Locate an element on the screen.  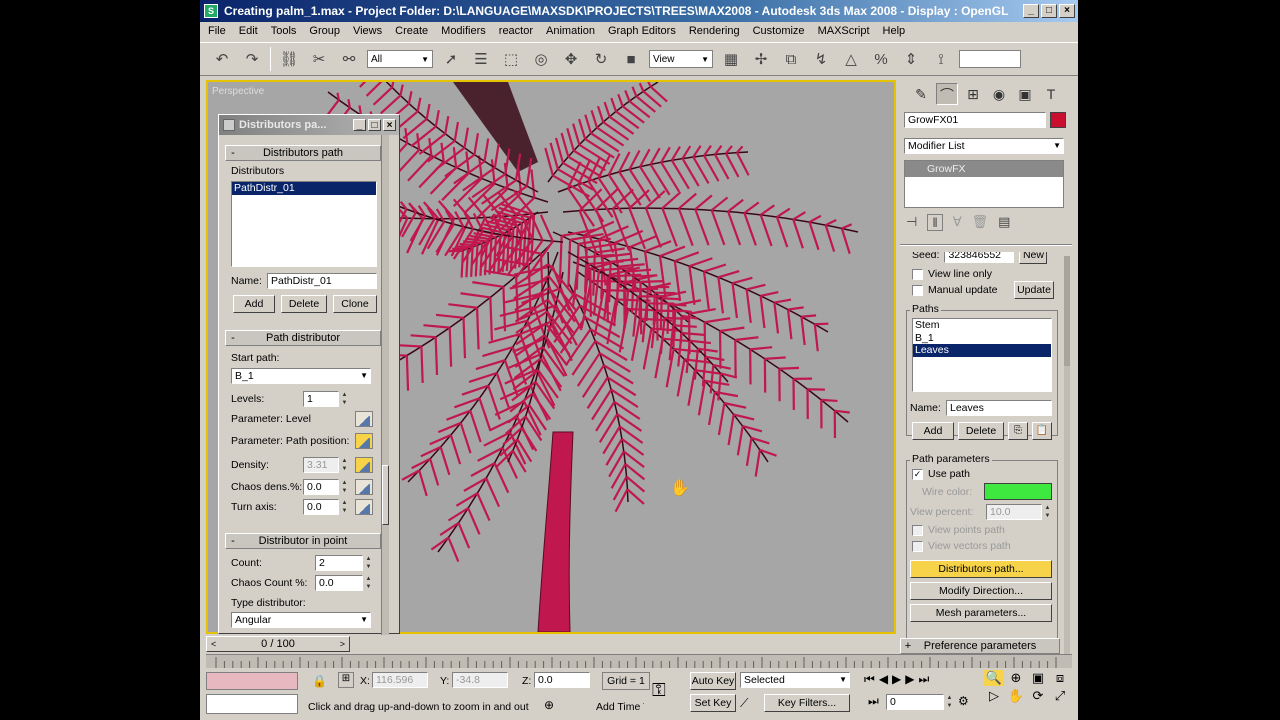
previous-frame-icon: ◀ is located at coordinates (883, 679).